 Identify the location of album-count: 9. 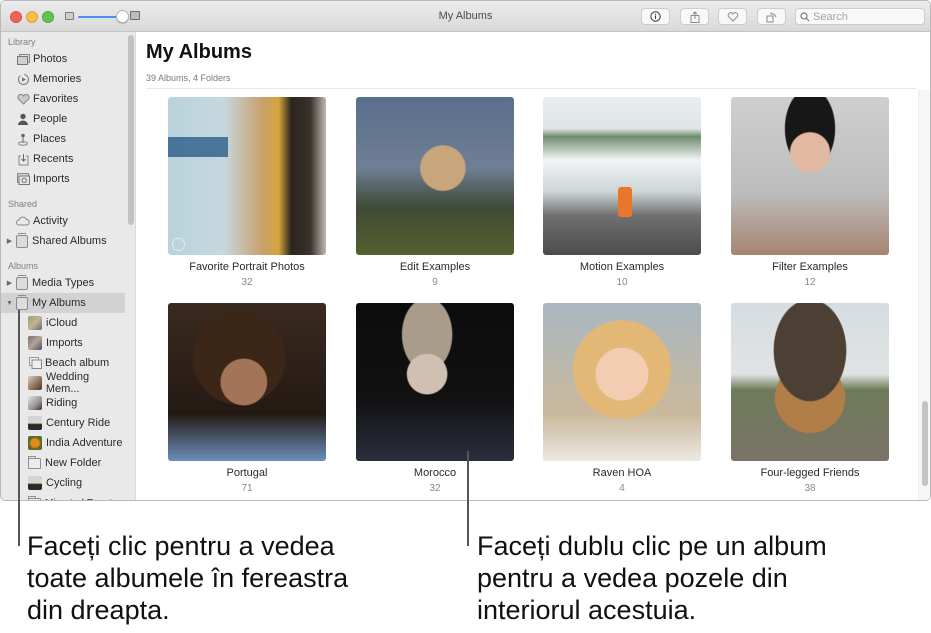
(435, 282).